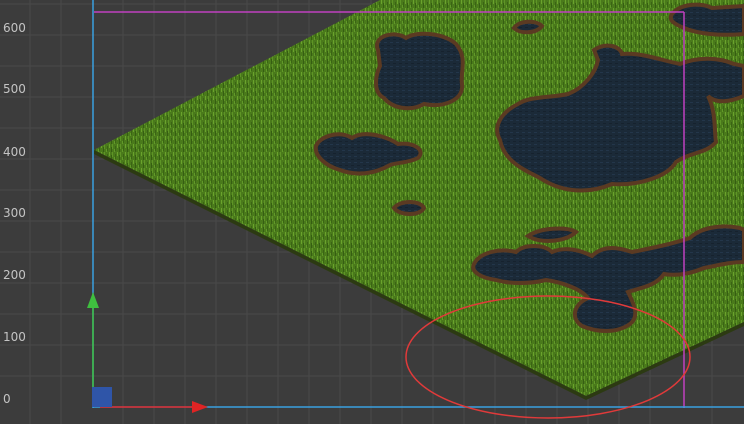  I want to click on transform-gizmo, so click(147, 352).